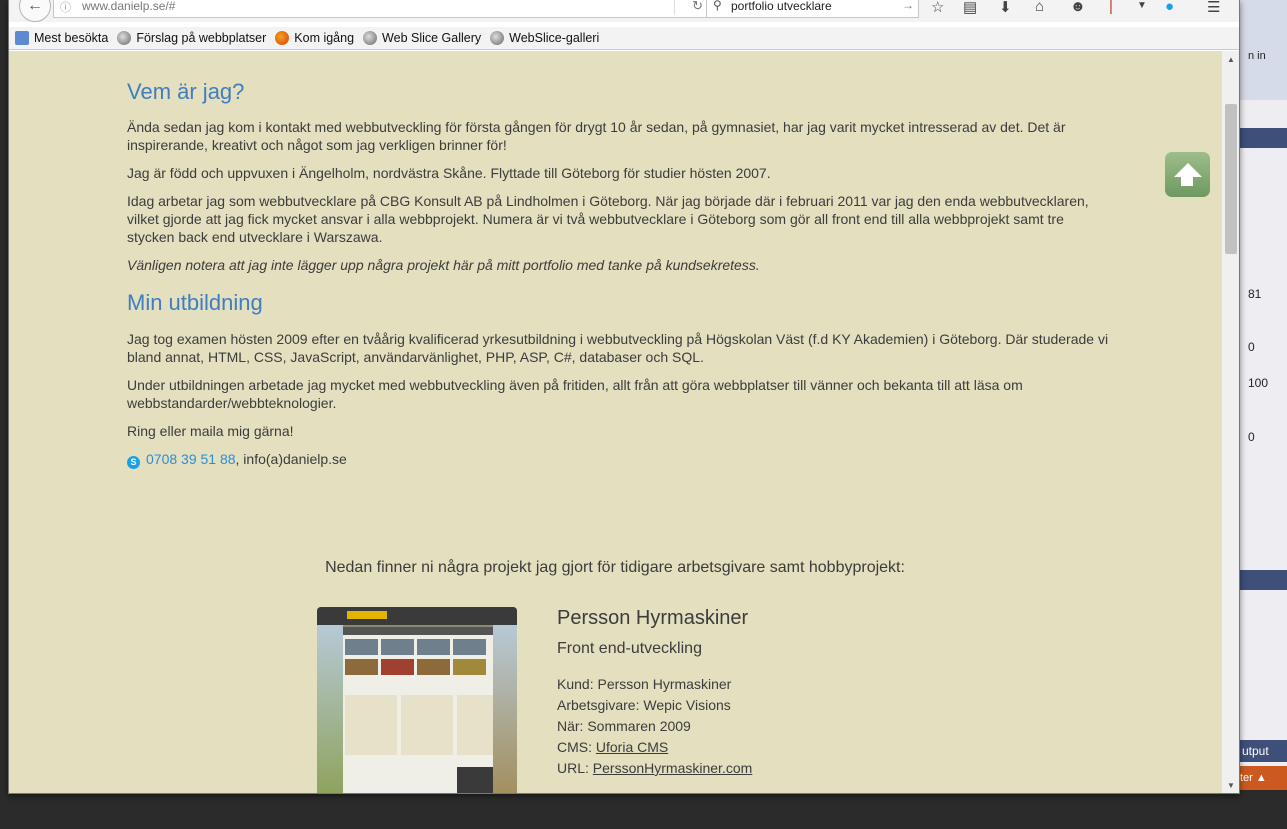 Image resolution: width=1287 pixels, height=829 pixels. I want to click on project-client: Kund: Persson Hyrmaskiner, so click(644, 684).